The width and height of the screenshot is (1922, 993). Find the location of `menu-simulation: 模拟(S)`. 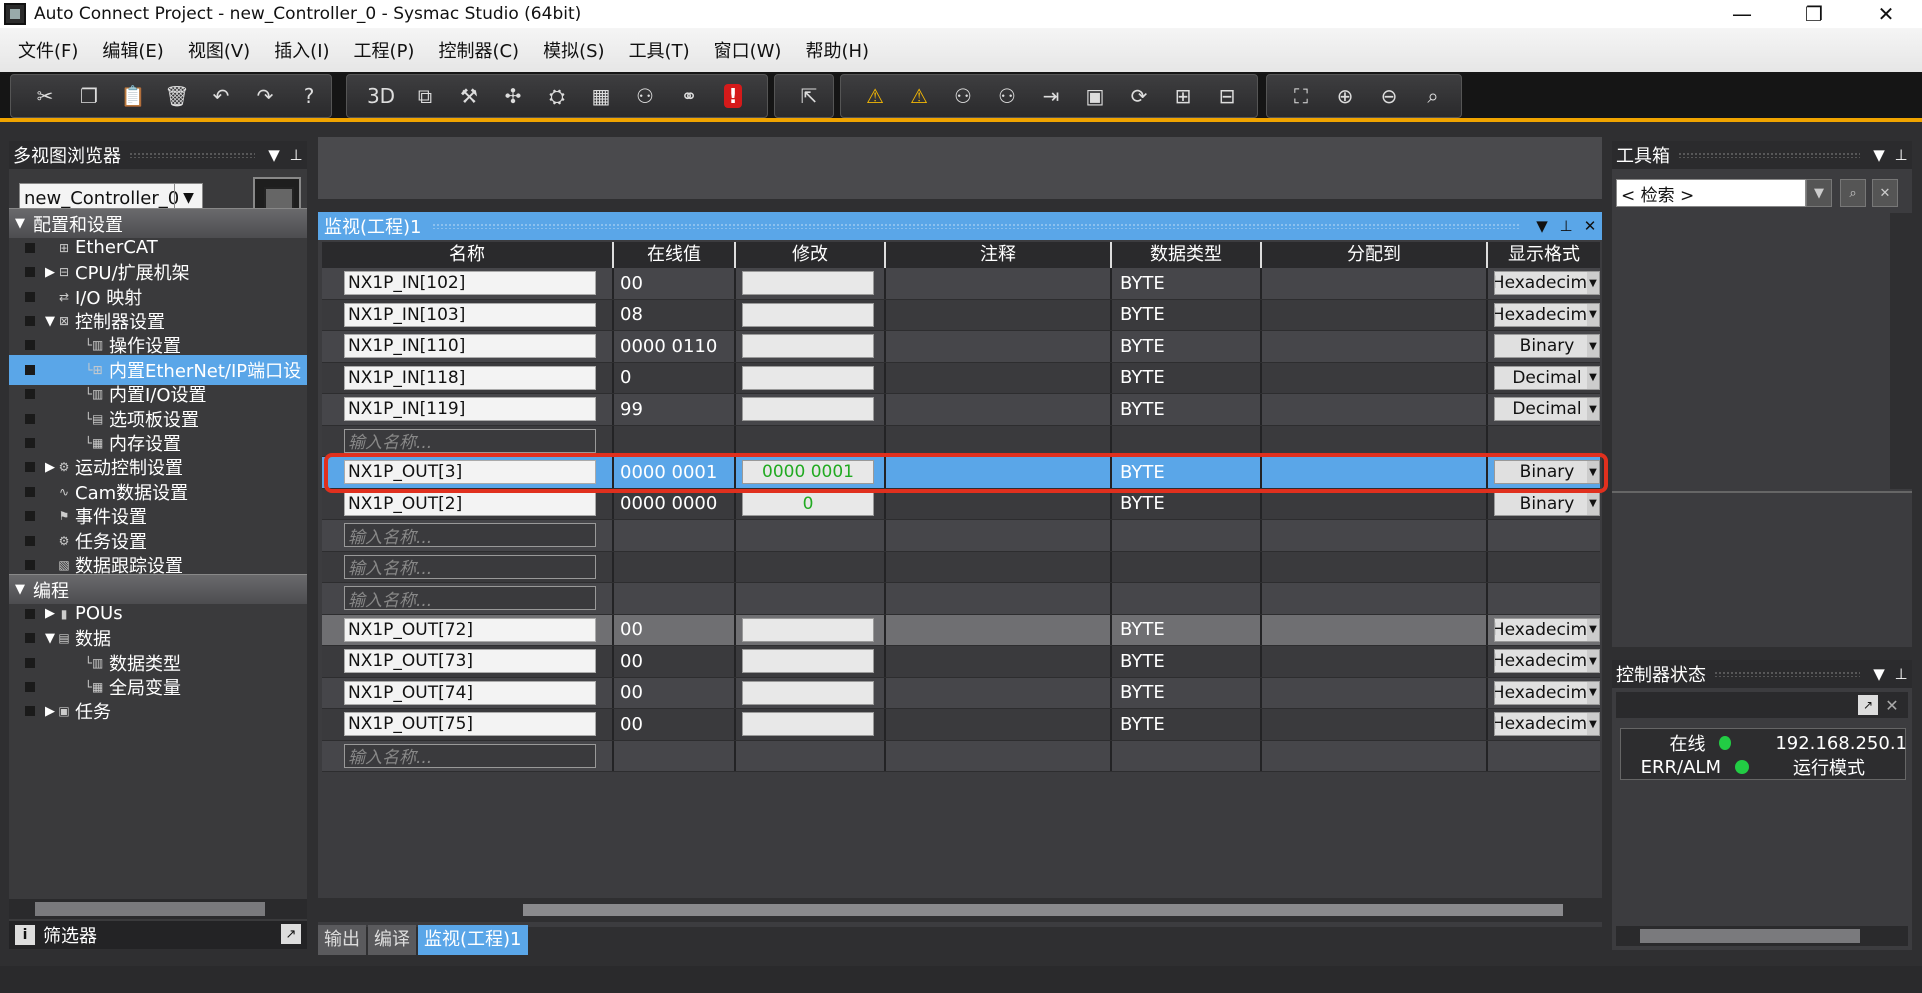

menu-simulation: 模拟(S) is located at coordinates (573, 50).